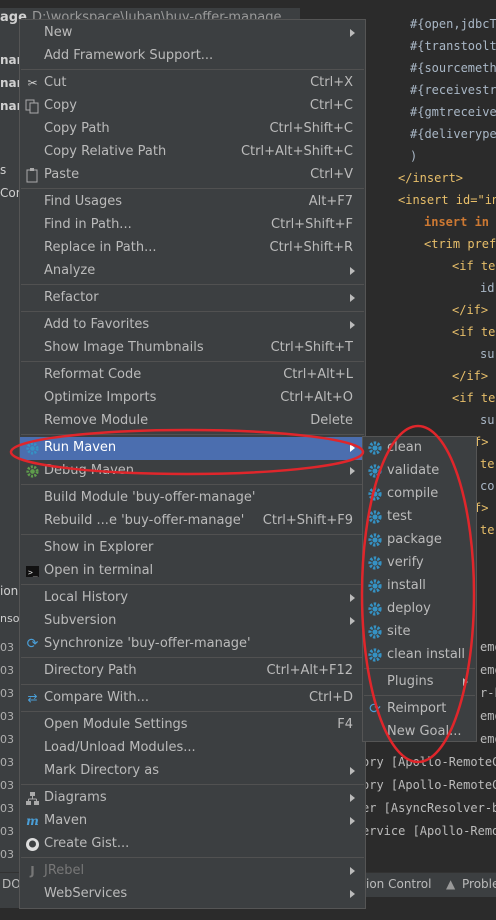 The image size is (496, 920). Describe the element at coordinates (419, 540) in the screenshot. I see `maven-goal-package: package` at that location.